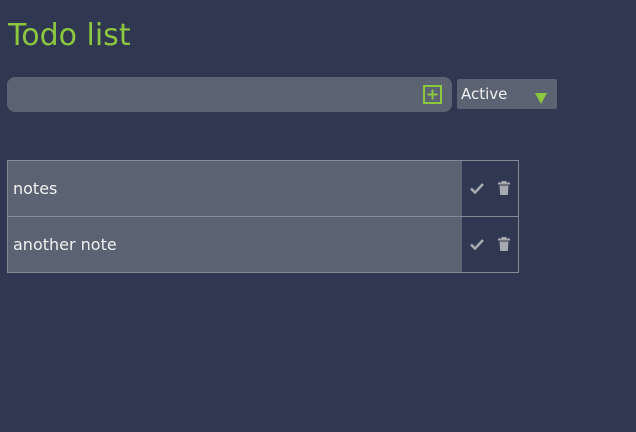  I want to click on add-todo-button, so click(432, 94).